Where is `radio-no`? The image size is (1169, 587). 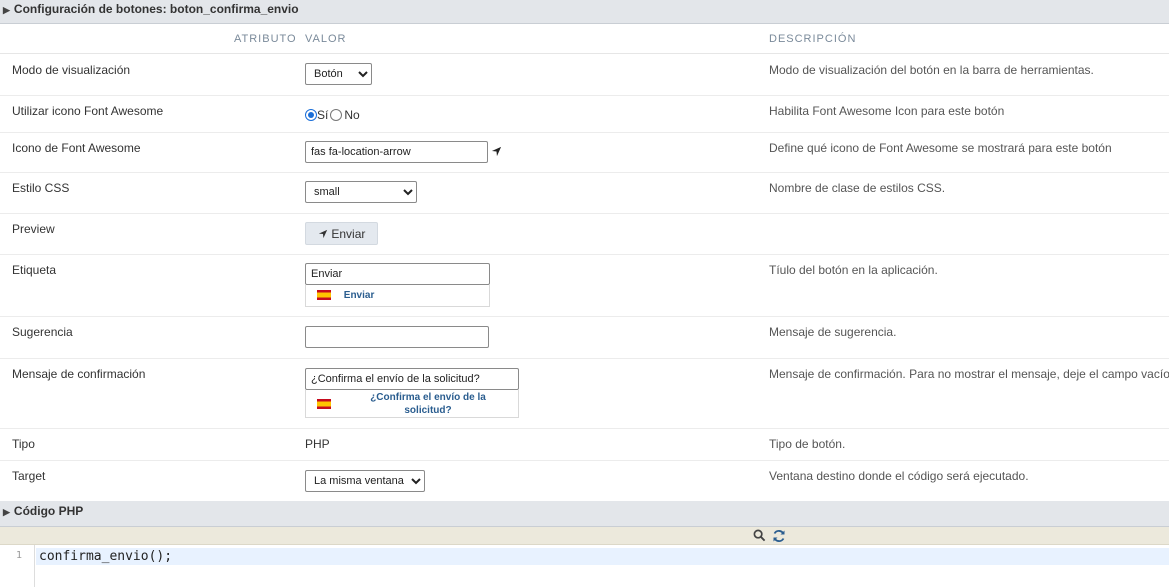 radio-no is located at coordinates (336, 114).